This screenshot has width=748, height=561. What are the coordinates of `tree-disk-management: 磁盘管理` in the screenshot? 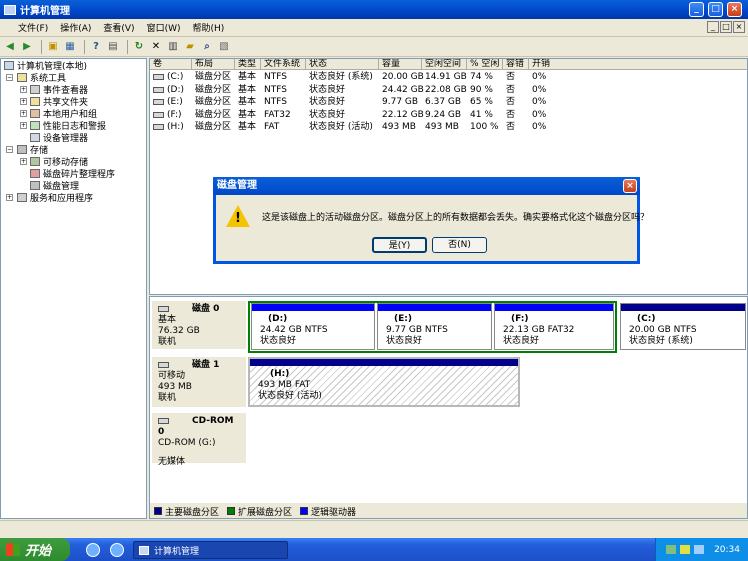 It's located at (54, 186).